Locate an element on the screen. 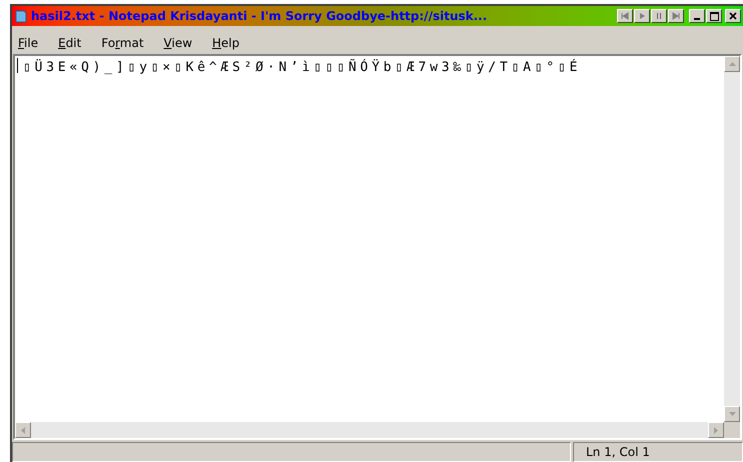  maximize-icon is located at coordinates (714, 16).